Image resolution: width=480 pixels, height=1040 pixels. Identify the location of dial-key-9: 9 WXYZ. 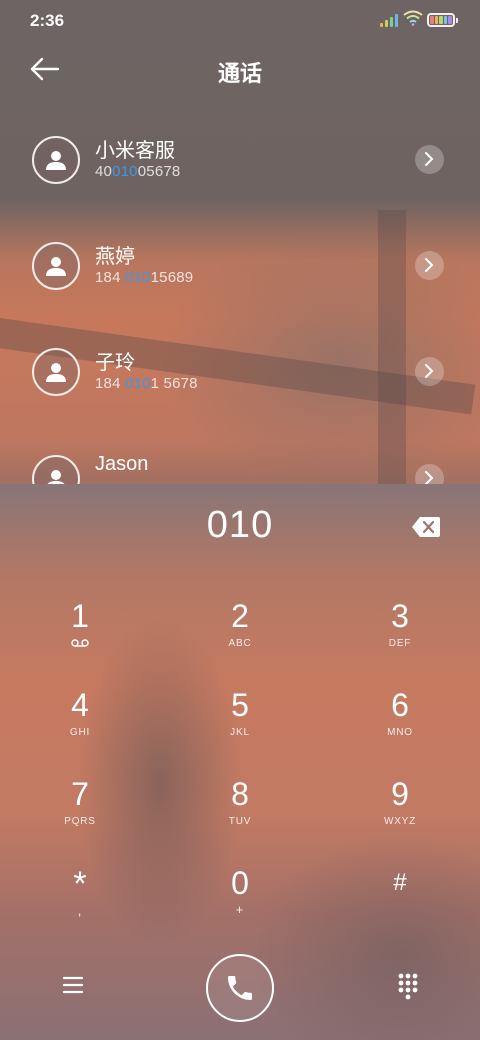
(400, 816).